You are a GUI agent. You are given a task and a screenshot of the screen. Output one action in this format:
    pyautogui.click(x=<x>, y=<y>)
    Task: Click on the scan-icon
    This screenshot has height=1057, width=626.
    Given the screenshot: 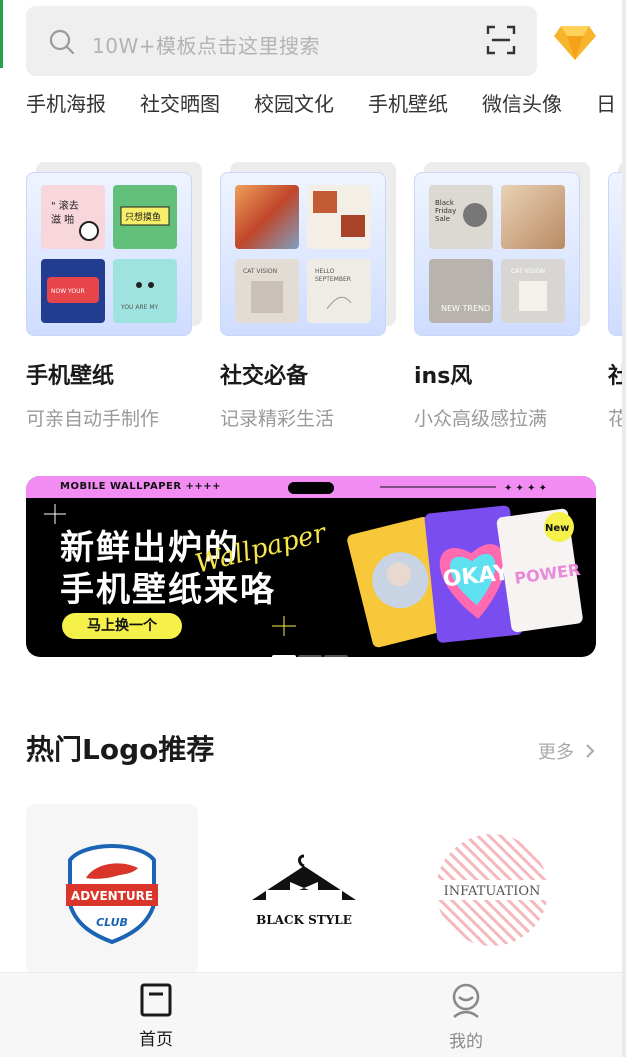 What is the action you would take?
    pyautogui.click(x=501, y=40)
    